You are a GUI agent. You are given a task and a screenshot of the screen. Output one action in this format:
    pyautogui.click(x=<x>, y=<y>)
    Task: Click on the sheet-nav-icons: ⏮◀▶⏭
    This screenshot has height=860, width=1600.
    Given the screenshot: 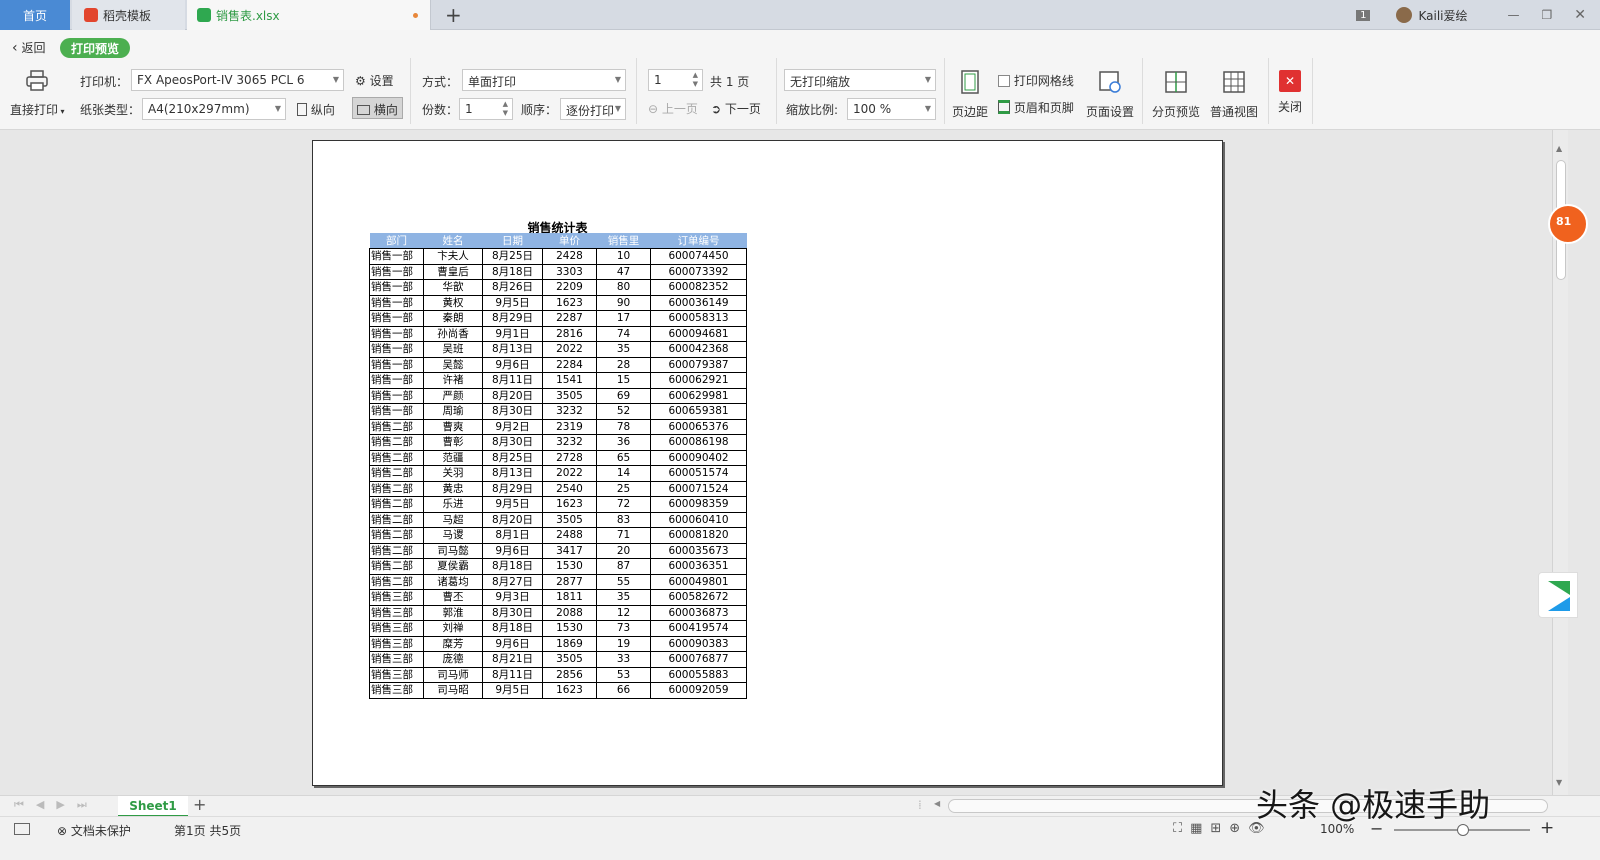 What is the action you would take?
    pyautogui.click(x=56, y=805)
    